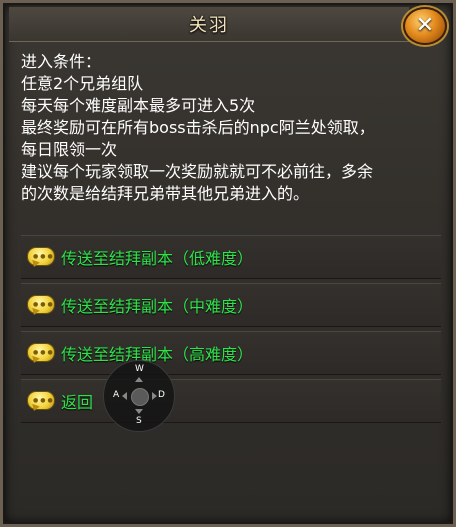 The width and height of the screenshot is (456, 527). What do you see at coordinates (197, 171) in the screenshot?
I see `description-line: 建议每个玩家领取一次奖励就就可不必前往，多余` at bounding box center [197, 171].